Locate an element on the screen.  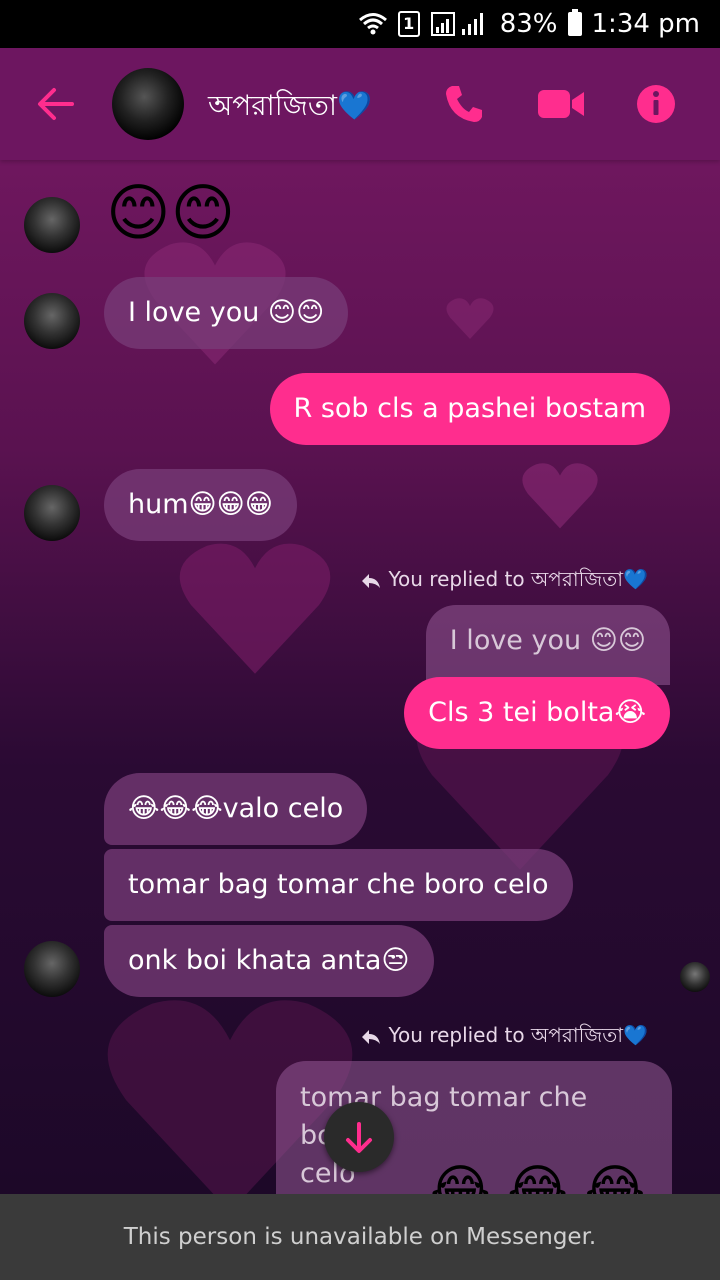
unavailable-notice: This person is unavailable on Messenger. is located at coordinates (360, 1237).